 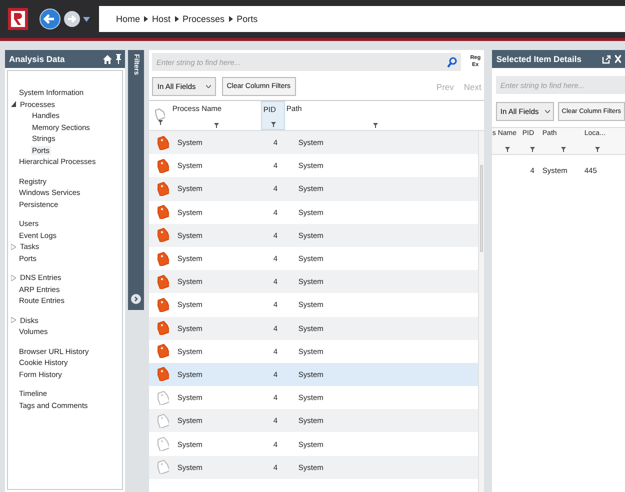 What do you see at coordinates (203, 19) in the screenshot?
I see `breadcrumb-item: Processes` at bounding box center [203, 19].